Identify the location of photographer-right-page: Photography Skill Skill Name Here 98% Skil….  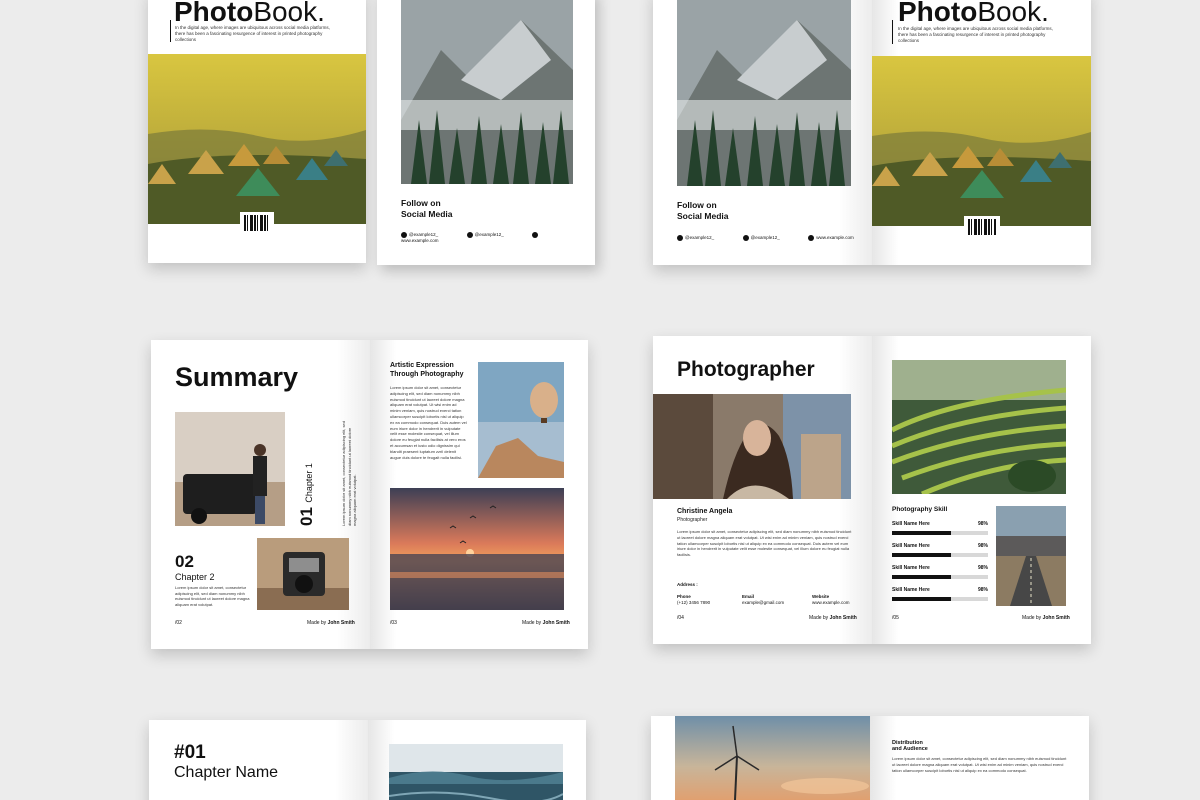
(981, 490).